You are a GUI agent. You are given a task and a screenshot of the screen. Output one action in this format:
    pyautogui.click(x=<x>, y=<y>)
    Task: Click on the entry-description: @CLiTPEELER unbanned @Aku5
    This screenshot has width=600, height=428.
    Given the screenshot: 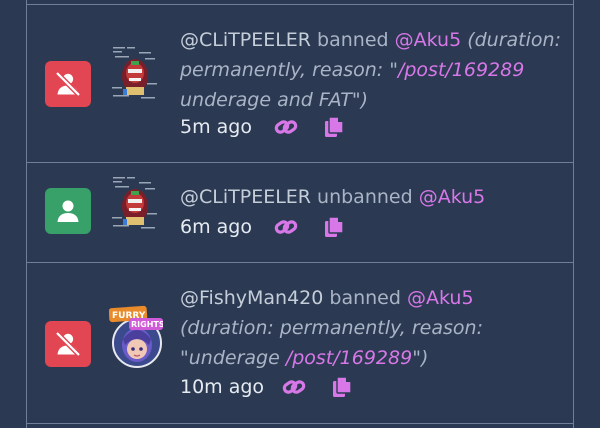 What is the action you would take?
    pyautogui.click(x=375, y=197)
    